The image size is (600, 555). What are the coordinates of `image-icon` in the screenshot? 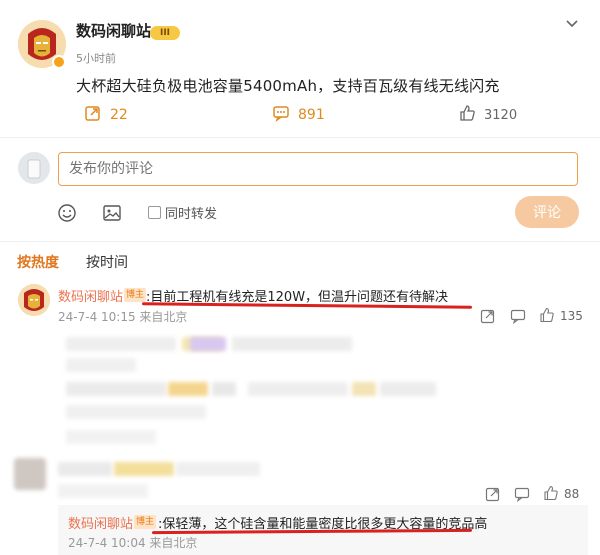 It's located at (112, 213).